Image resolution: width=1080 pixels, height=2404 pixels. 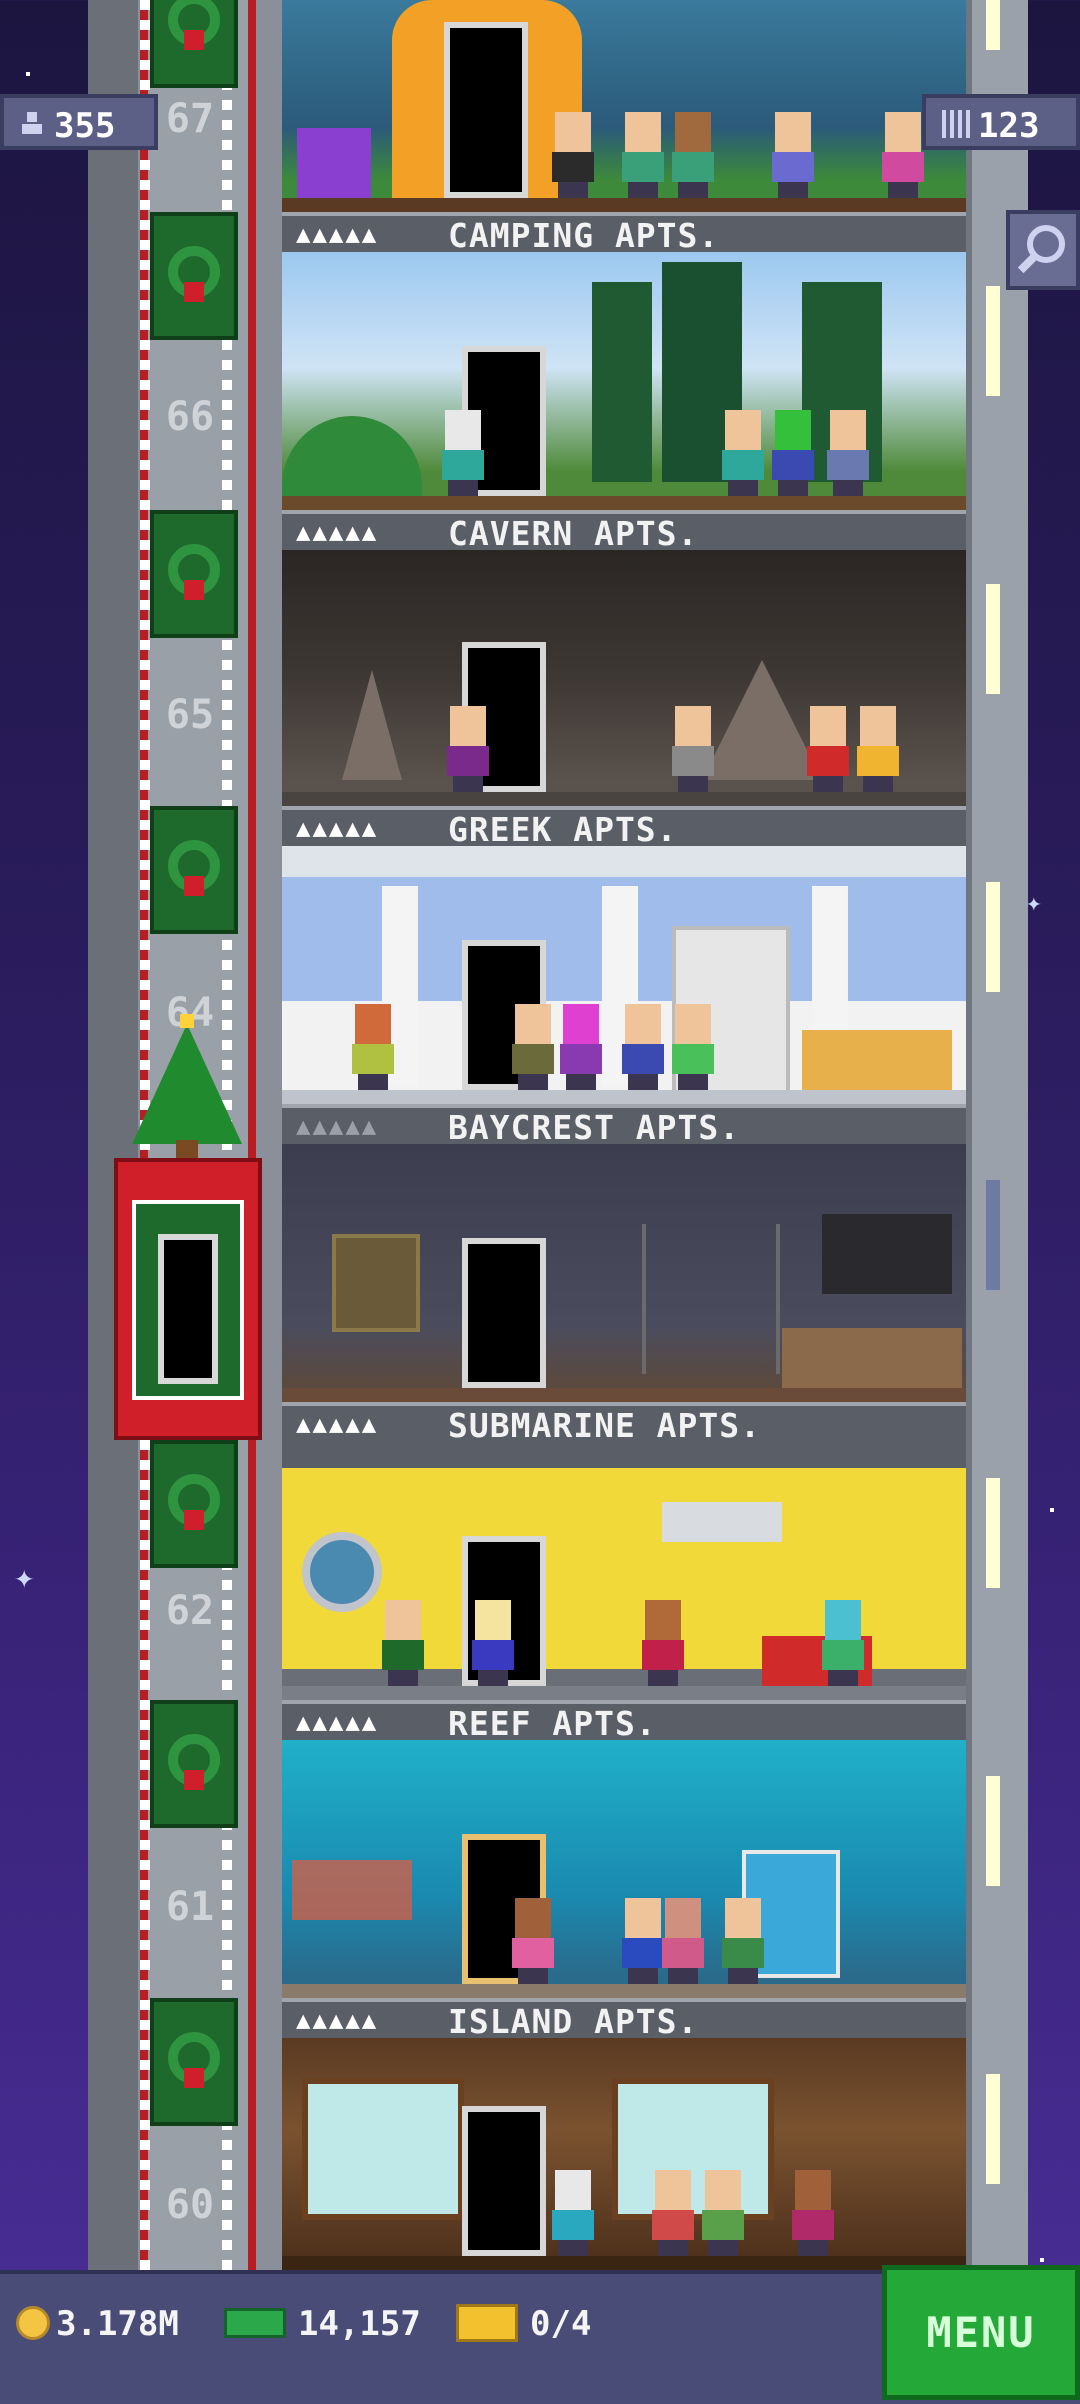 What do you see at coordinates (188, 1299) in the screenshot?
I see `elevator-car` at bounding box center [188, 1299].